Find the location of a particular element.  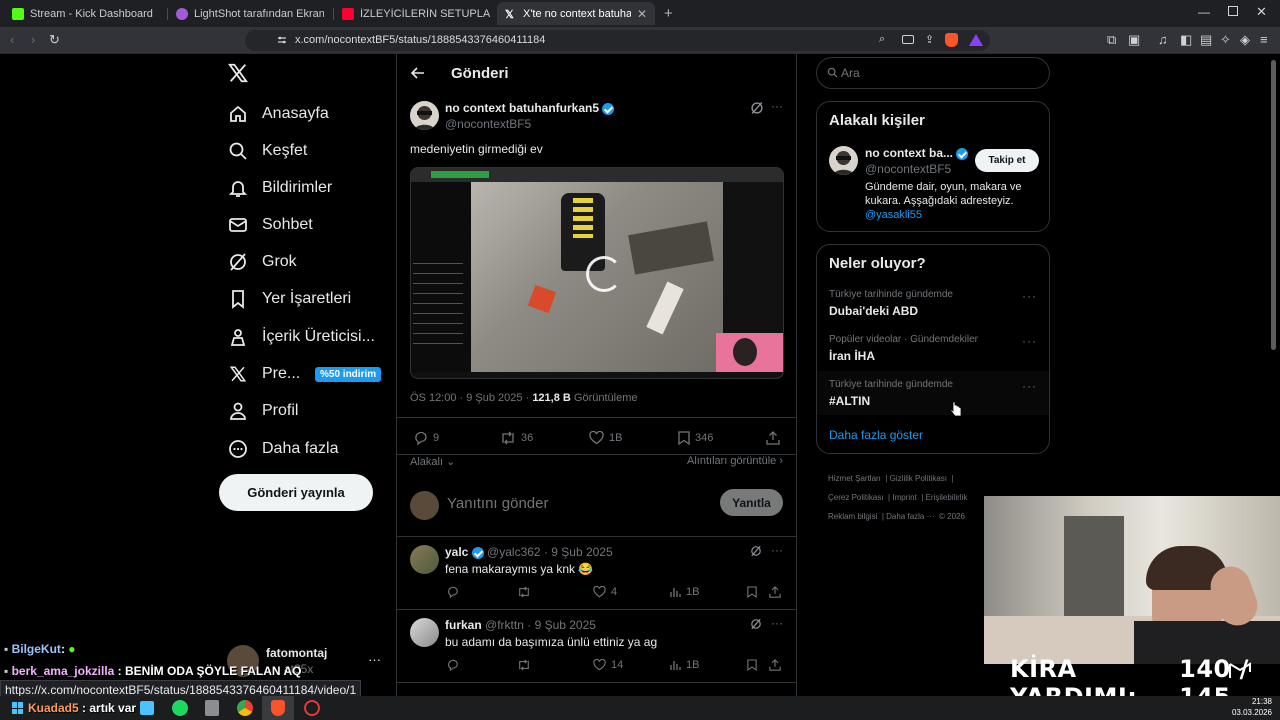

view-quotes-link: Alıntıları görüntüle › is located at coordinates (735, 461).